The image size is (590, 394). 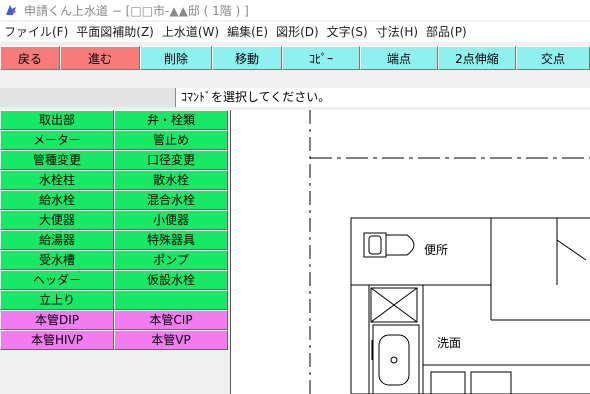 What do you see at coordinates (57, 180) in the screenshot?
I see `palette-button: 水栓柱` at bounding box center [57, 180].